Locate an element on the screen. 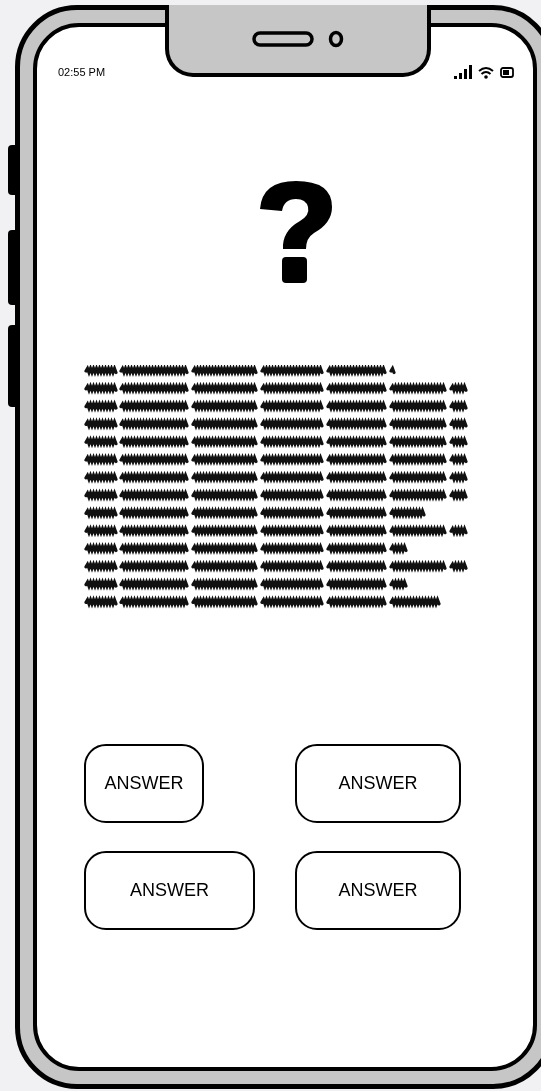  speaker-icon is located at coordinates (283, 39).